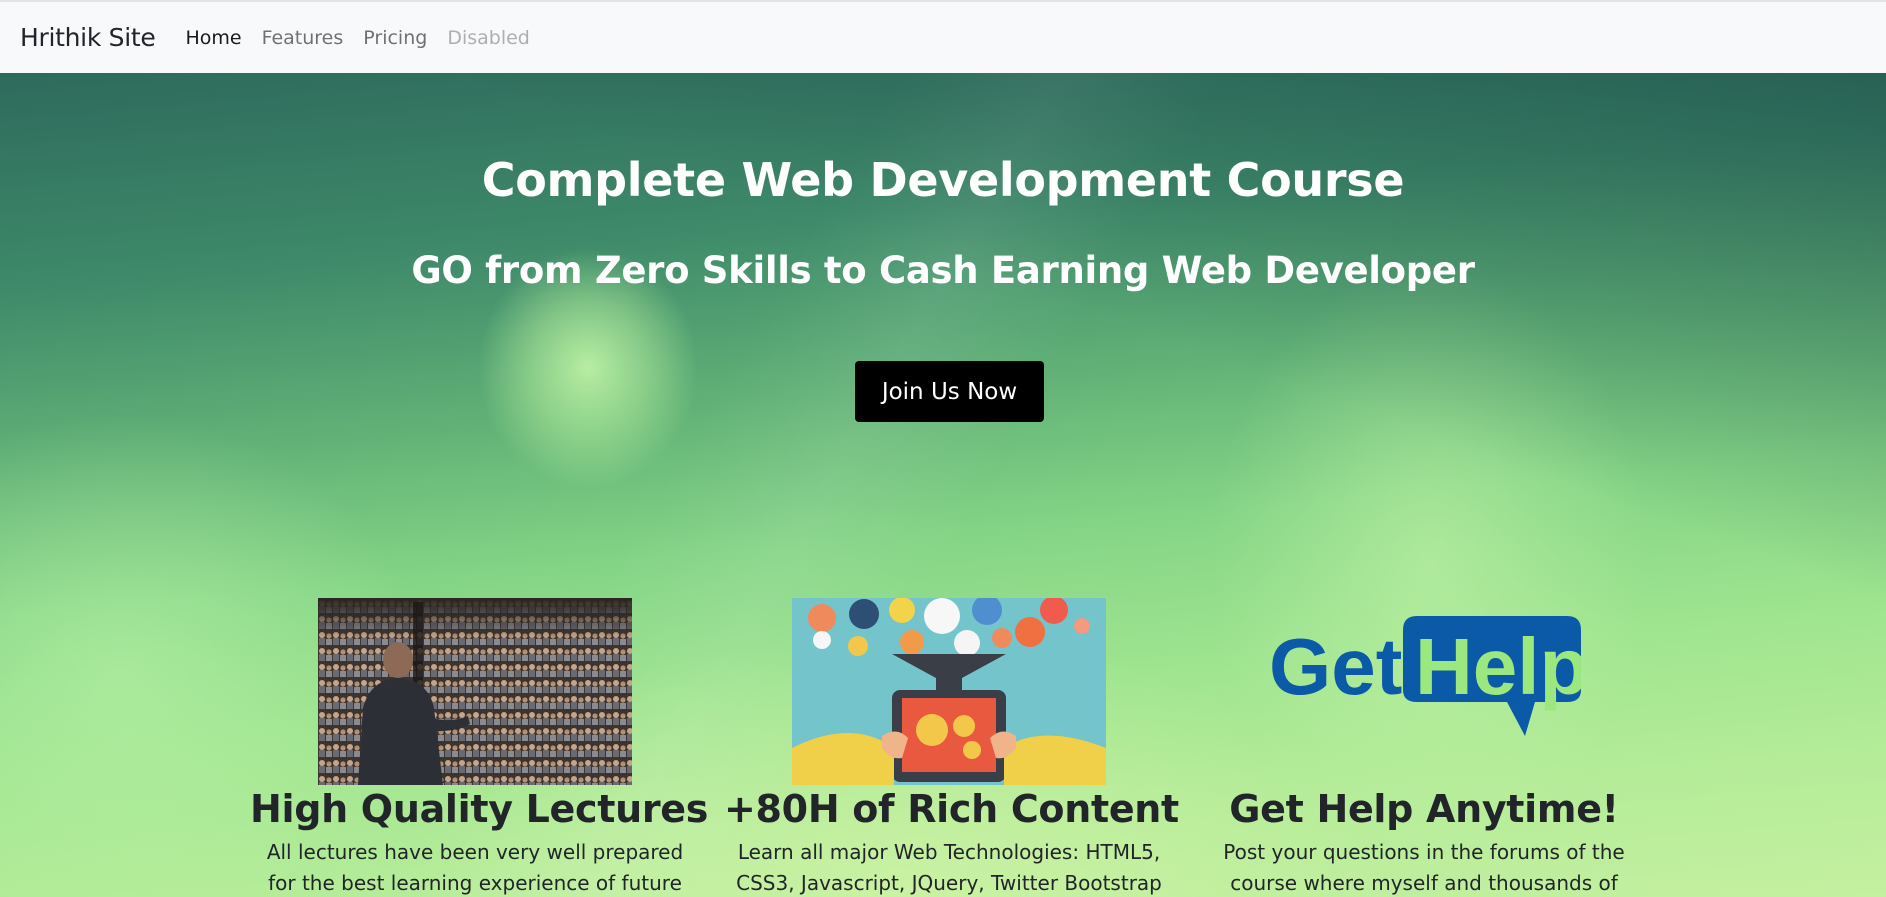 This screenshot has height=897, width=1886. Describe the element at coordinates (949, 391) in the screenshot. I see `join-us-now-button: Join Us Now` at that location.